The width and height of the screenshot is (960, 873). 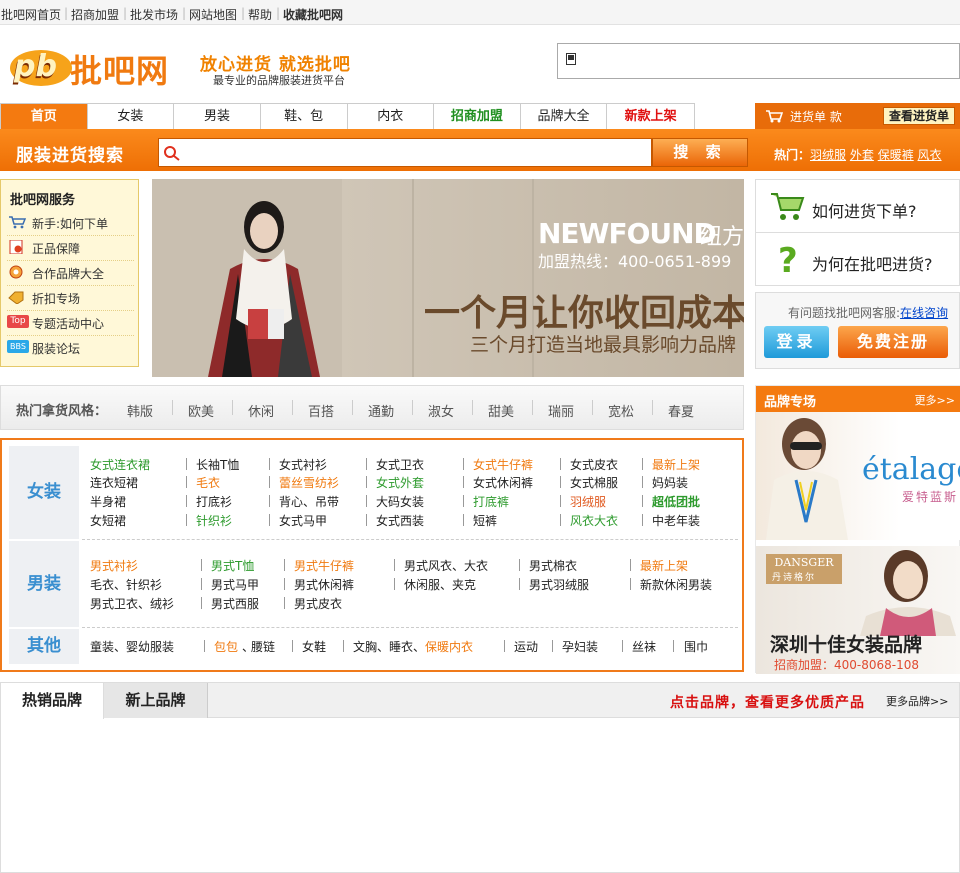 I want to click on service-item-genuine: 正品保障, so click(x=70, y=249).